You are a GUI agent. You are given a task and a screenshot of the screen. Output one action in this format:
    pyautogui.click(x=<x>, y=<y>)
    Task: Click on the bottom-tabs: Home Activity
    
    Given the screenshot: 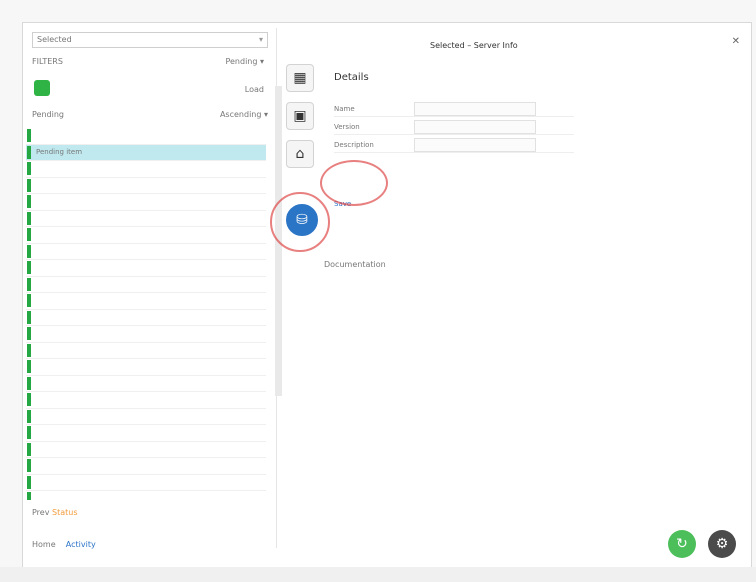 What is the action you would take?
    pyautogui.click(x=151, y=545)
    